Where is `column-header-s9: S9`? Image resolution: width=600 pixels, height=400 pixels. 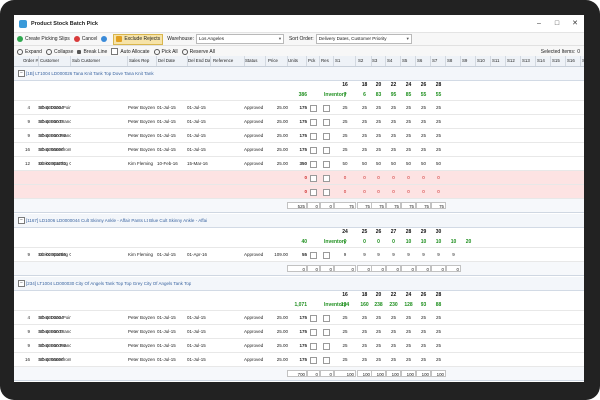
column-header-s9: S9 is located at coordinates (468, 61).